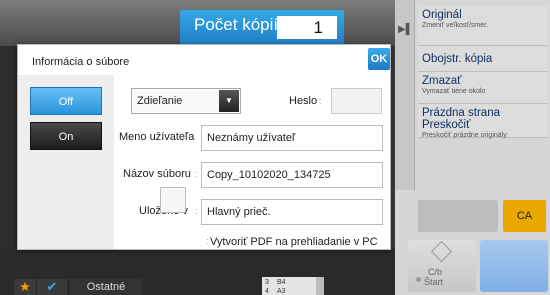 The height and width of the screenshot is (295, 550). What do you see at coordinates (66, 101) in the screenshot?
I see `off-button: Off` at bounding box center [66, 101].